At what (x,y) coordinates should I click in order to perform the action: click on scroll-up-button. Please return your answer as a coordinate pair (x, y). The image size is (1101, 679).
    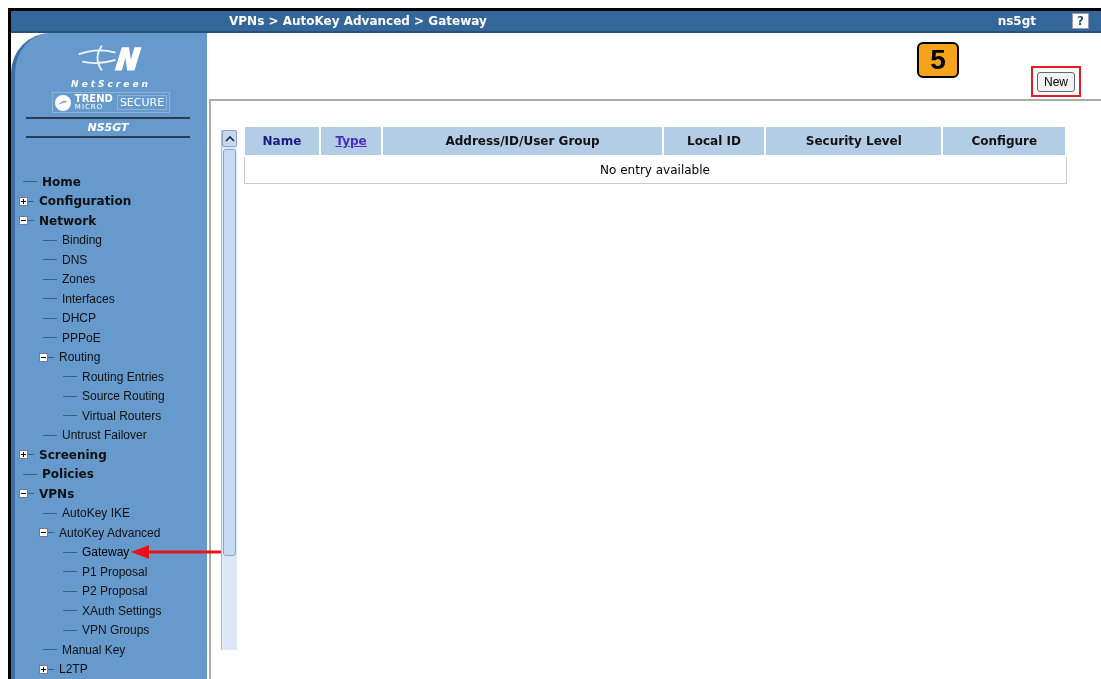
    Looking at the image, I should click on (230, 138).